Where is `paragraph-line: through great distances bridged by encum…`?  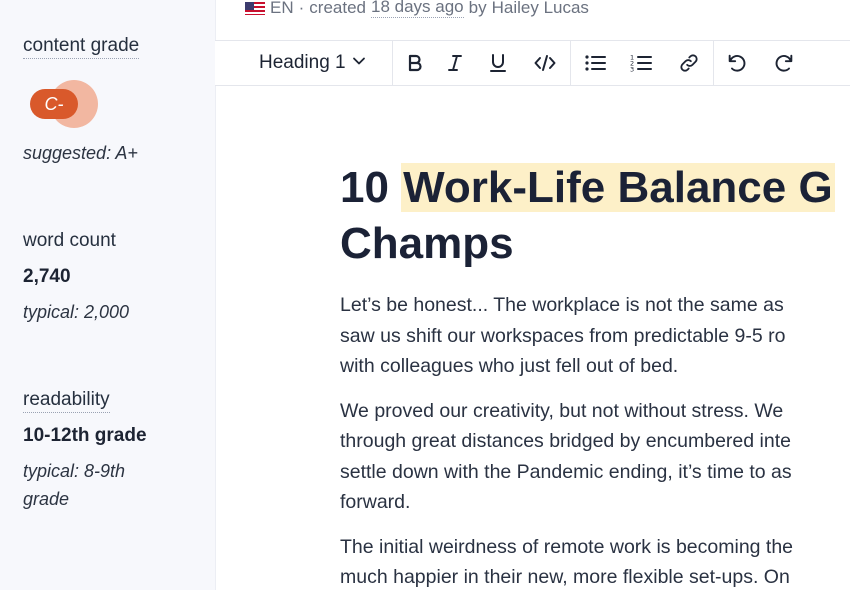
paragraph-line: through great distances bridged by encum… is located at coordinates (565, 441).